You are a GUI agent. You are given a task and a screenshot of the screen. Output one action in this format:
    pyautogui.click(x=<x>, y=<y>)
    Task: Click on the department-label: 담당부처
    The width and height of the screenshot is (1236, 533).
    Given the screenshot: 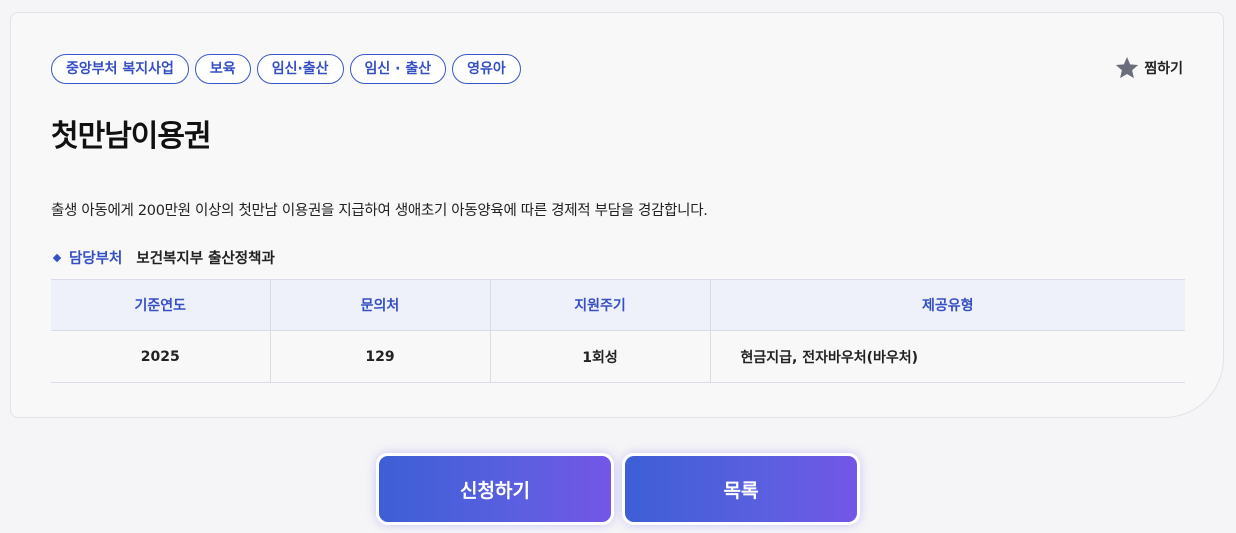 What is the action you would take?
    pyautogui.click(x=96, y=259)
    